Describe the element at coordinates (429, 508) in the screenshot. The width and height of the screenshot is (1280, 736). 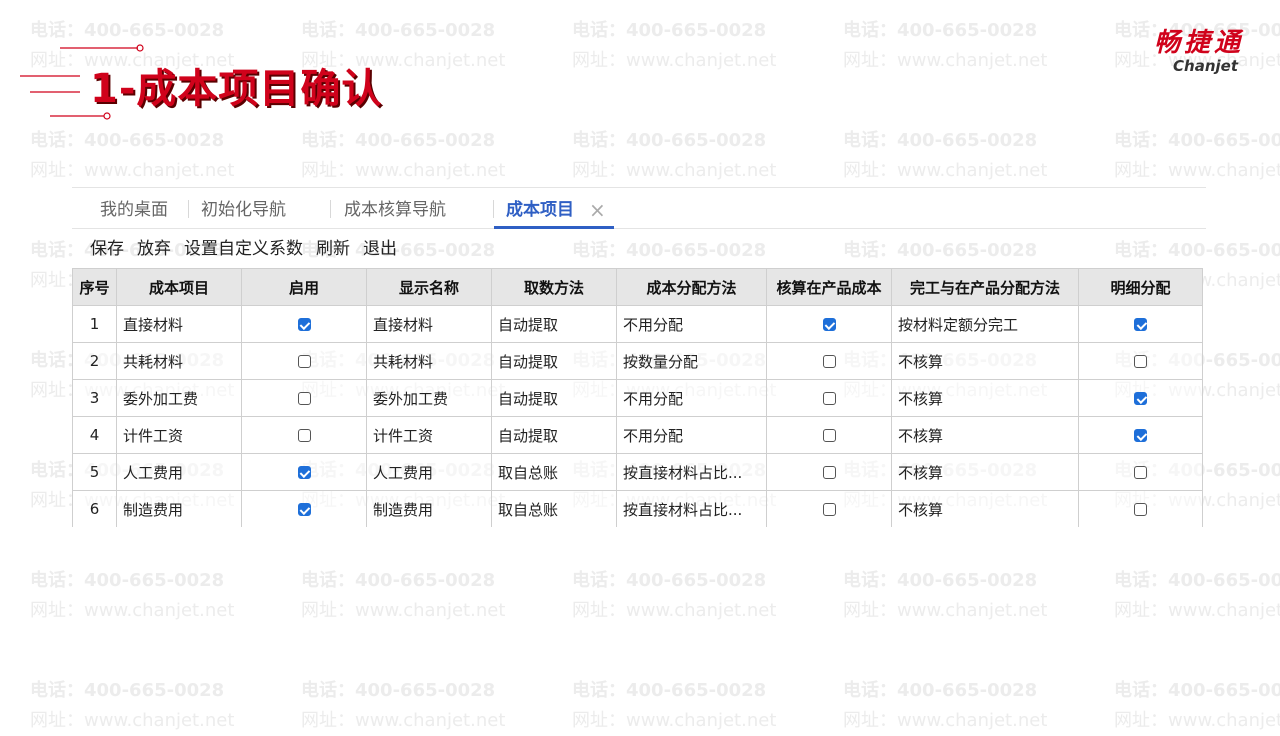
I see `display-name: 制造费用` at that location.